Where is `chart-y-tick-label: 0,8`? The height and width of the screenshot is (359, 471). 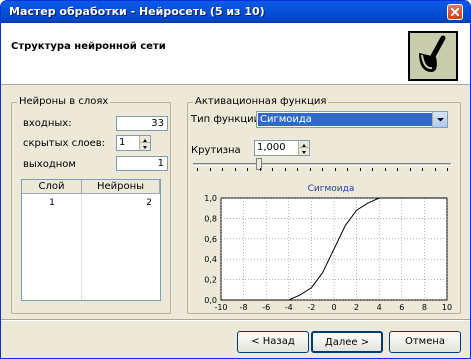
chart-y-tick-label: 0,8 is located at coordinates (210, 218).